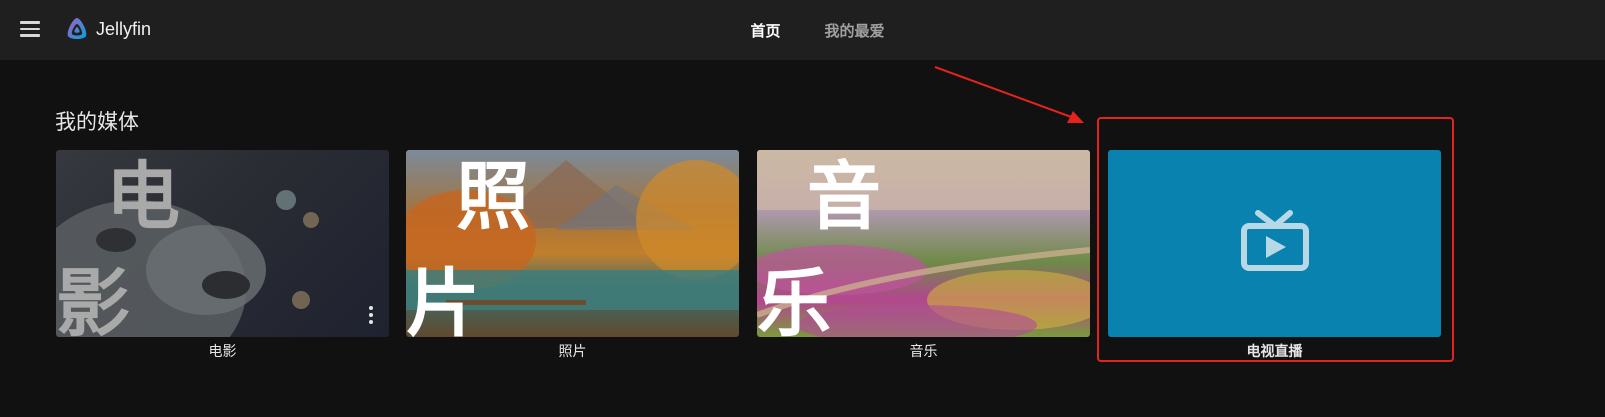 The image size is (1605, 417). I want to click on header-tabs: 首页 我的最爱, so click(802, 30).